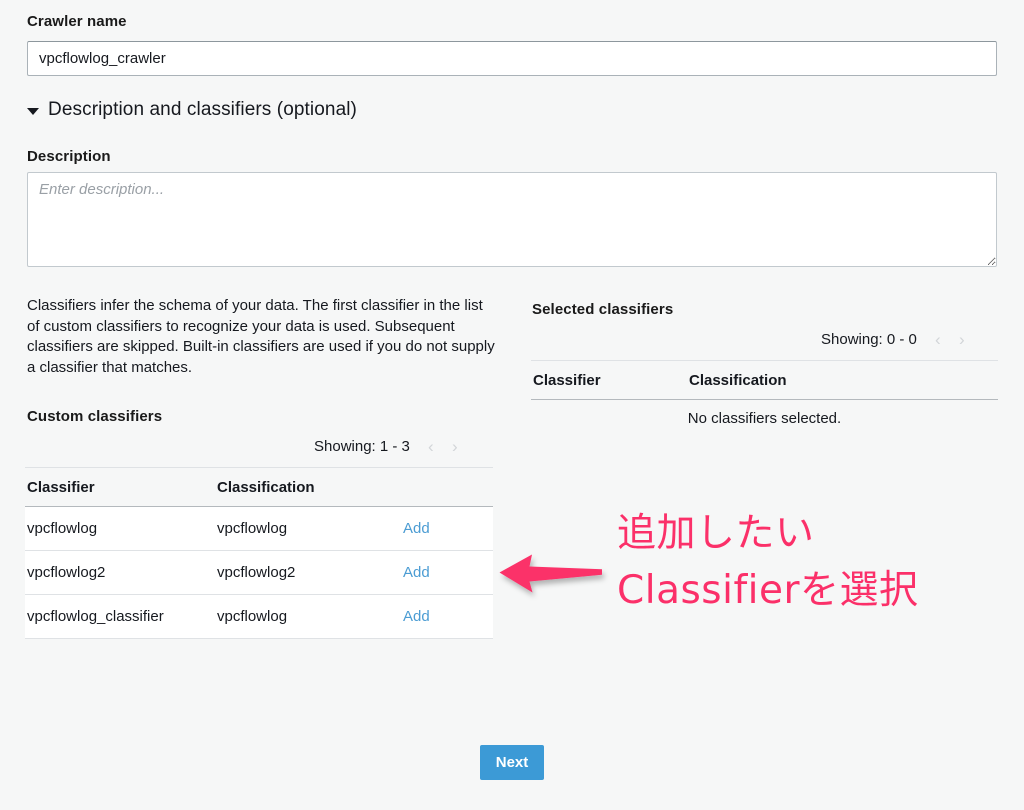  Describe the element at coordinates (33, 111) in the screenshot. I see `chevron-down-icon` at that location.